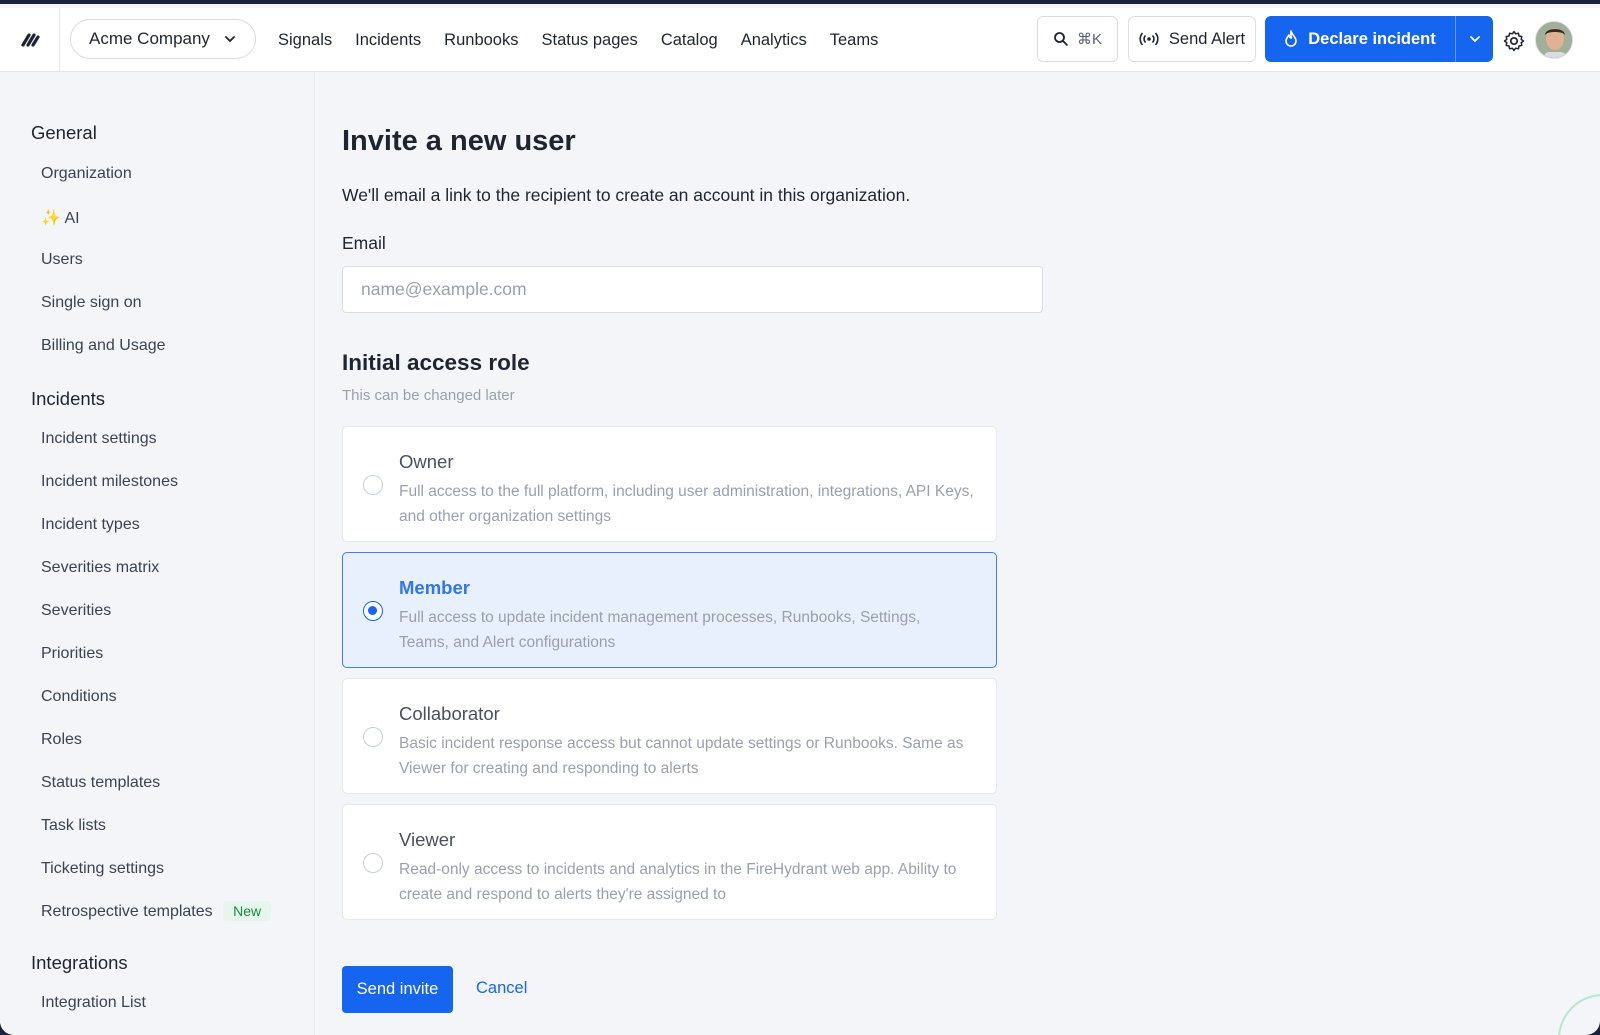 The height and width of the screenshot is (1035, 1600). I want to click on nav-teams: Teams, so click(854, 40).